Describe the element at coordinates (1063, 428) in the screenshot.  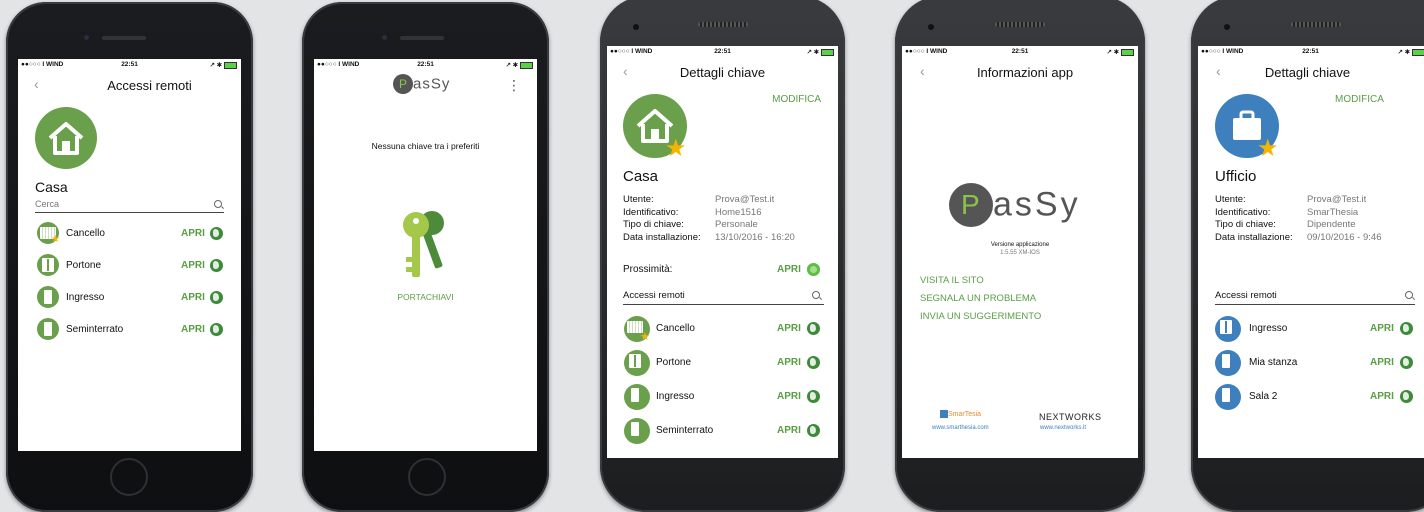
I see `partner-url-nextworks: www.nextworks.it` at that location.